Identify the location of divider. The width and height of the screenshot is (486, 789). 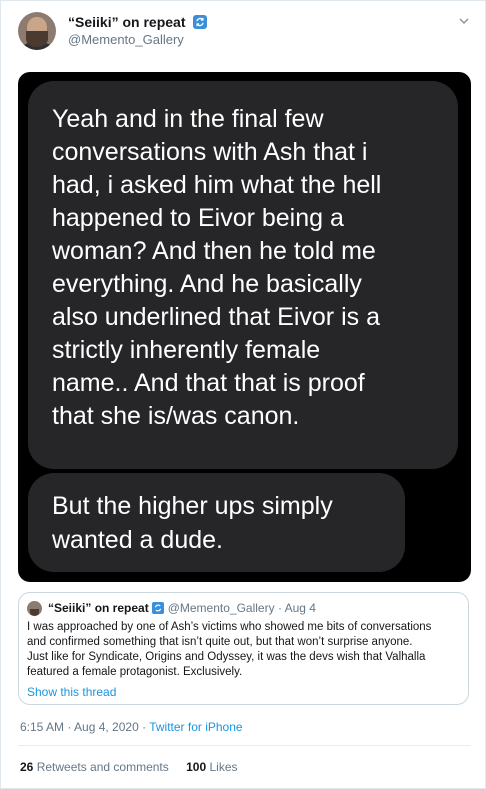
(244, 745).